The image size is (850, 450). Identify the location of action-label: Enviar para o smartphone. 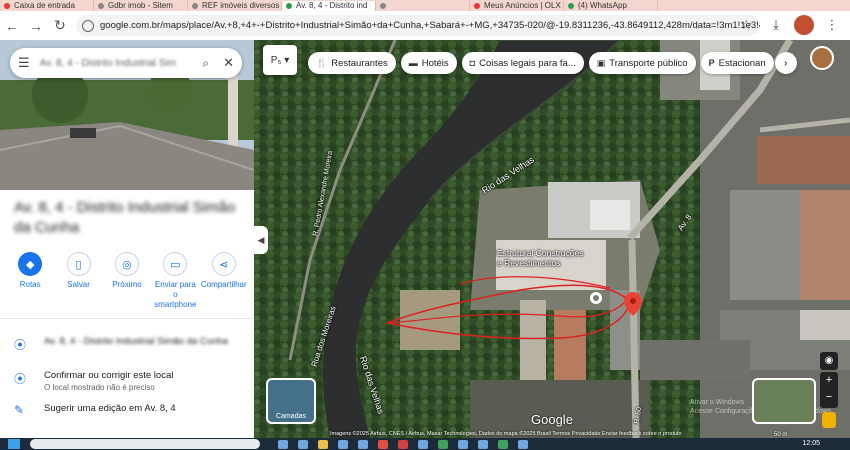
(175, 294).